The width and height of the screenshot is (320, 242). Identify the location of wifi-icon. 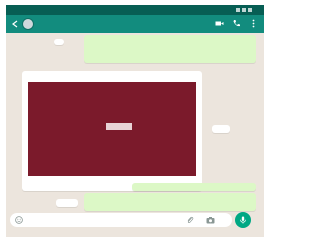
(244, 10).